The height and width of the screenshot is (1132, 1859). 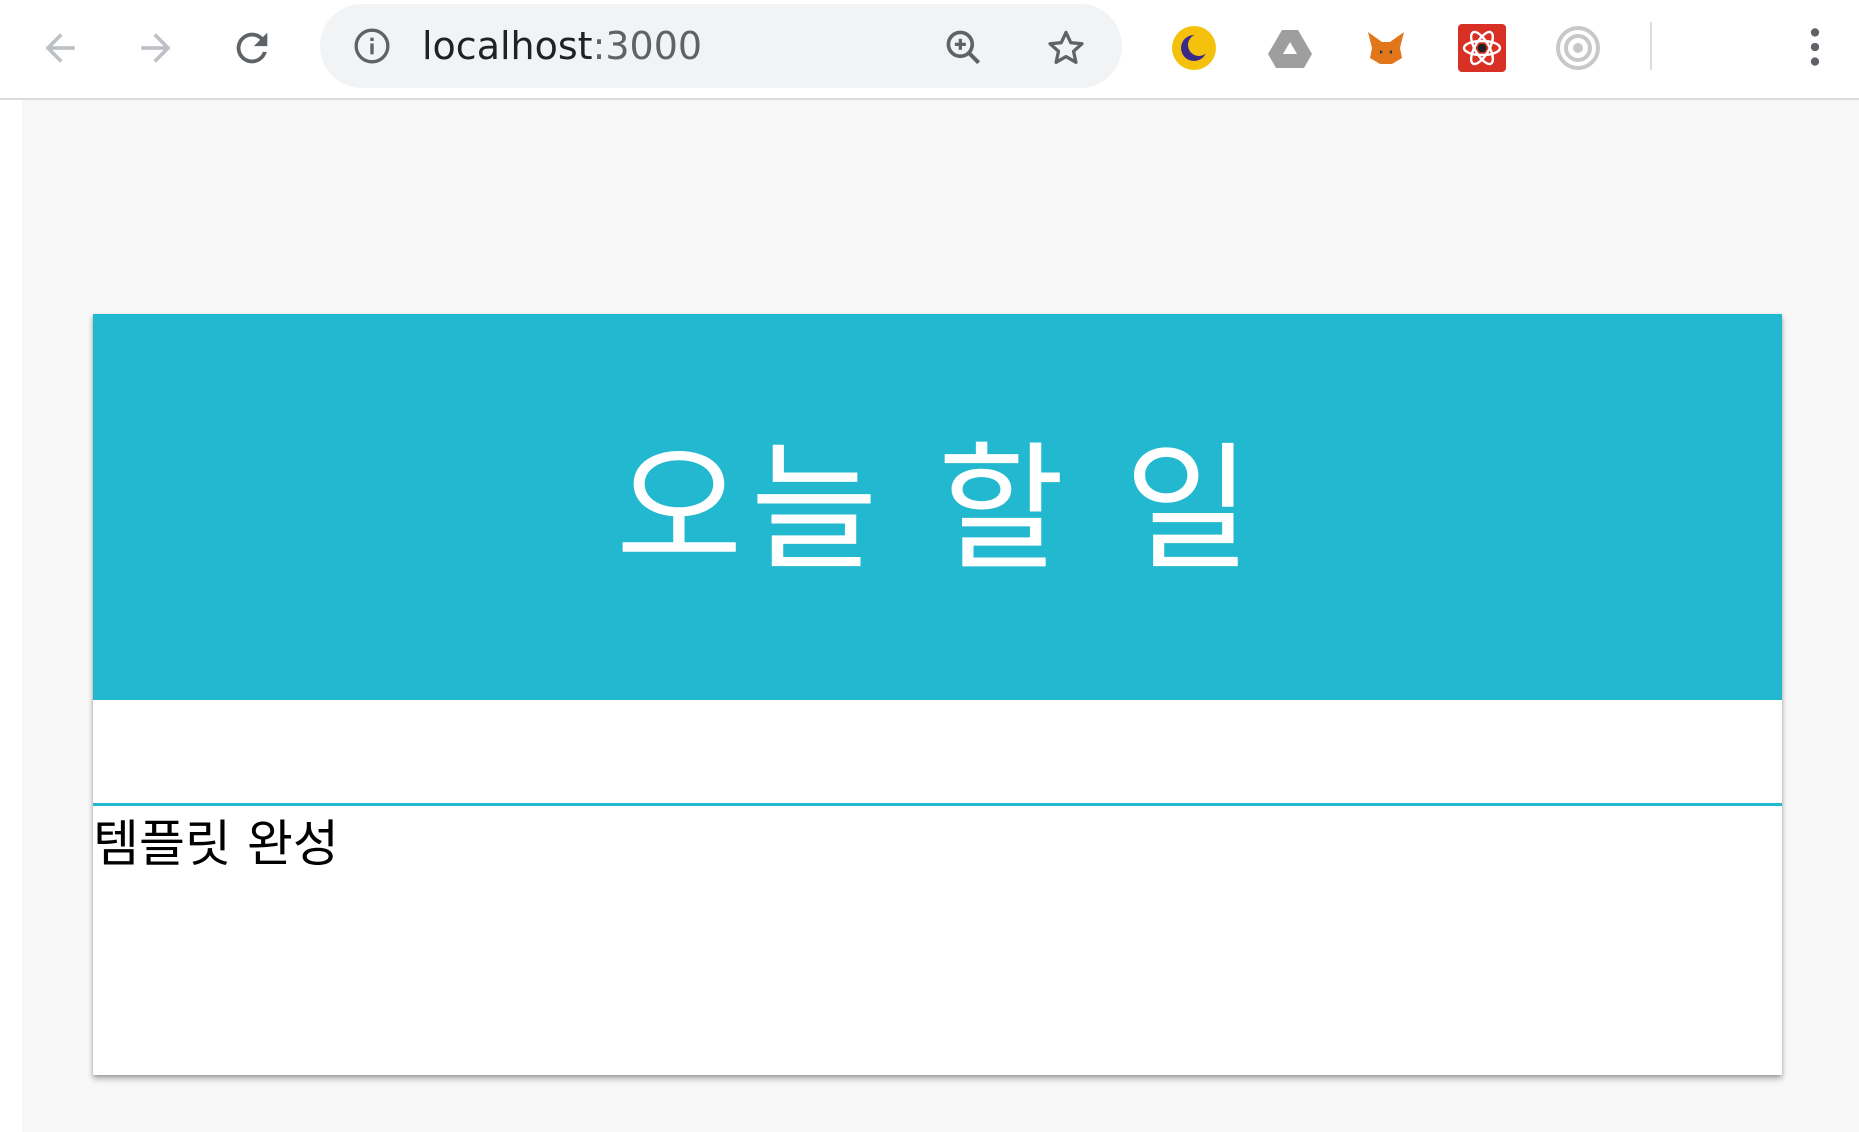 I want to click on react-devtools-extension-icon, so click(x=1482, y=48).